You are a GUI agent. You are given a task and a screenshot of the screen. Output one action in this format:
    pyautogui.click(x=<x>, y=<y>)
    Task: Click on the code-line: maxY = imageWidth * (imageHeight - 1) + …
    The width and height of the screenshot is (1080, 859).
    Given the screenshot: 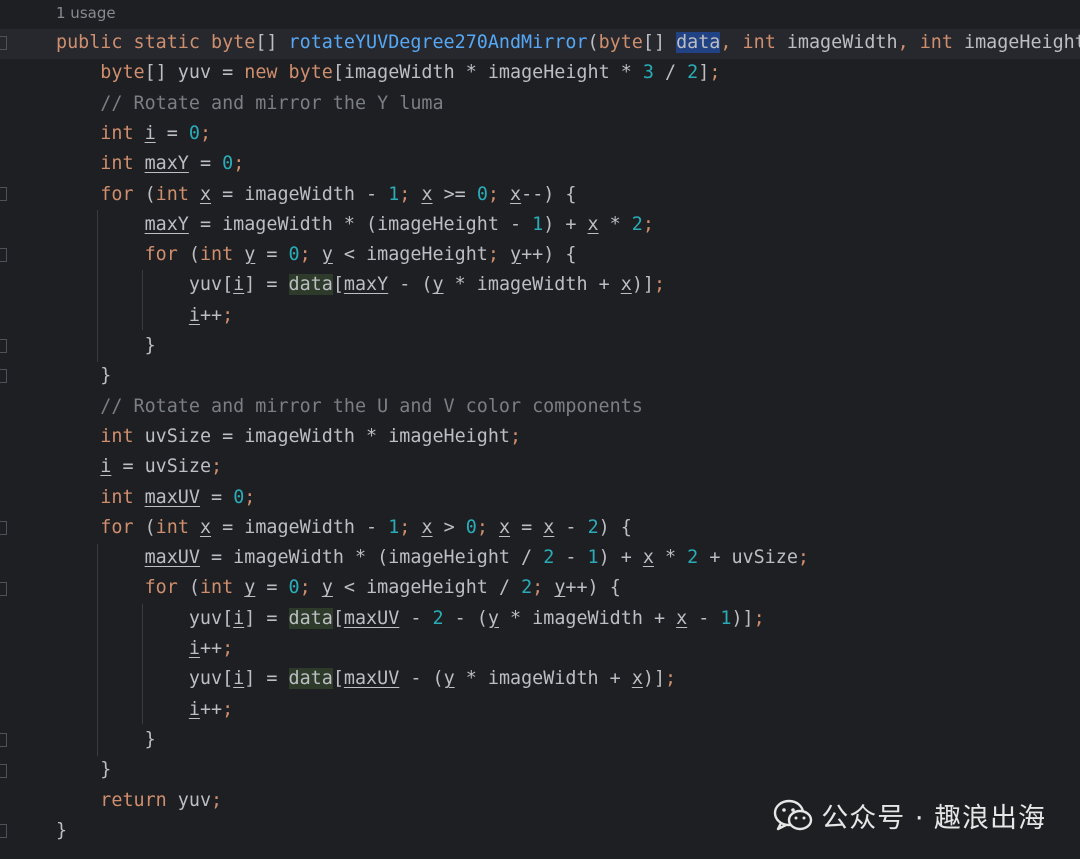 What is the action you would take?
    pyautogui.click(x=355, y=225)
    